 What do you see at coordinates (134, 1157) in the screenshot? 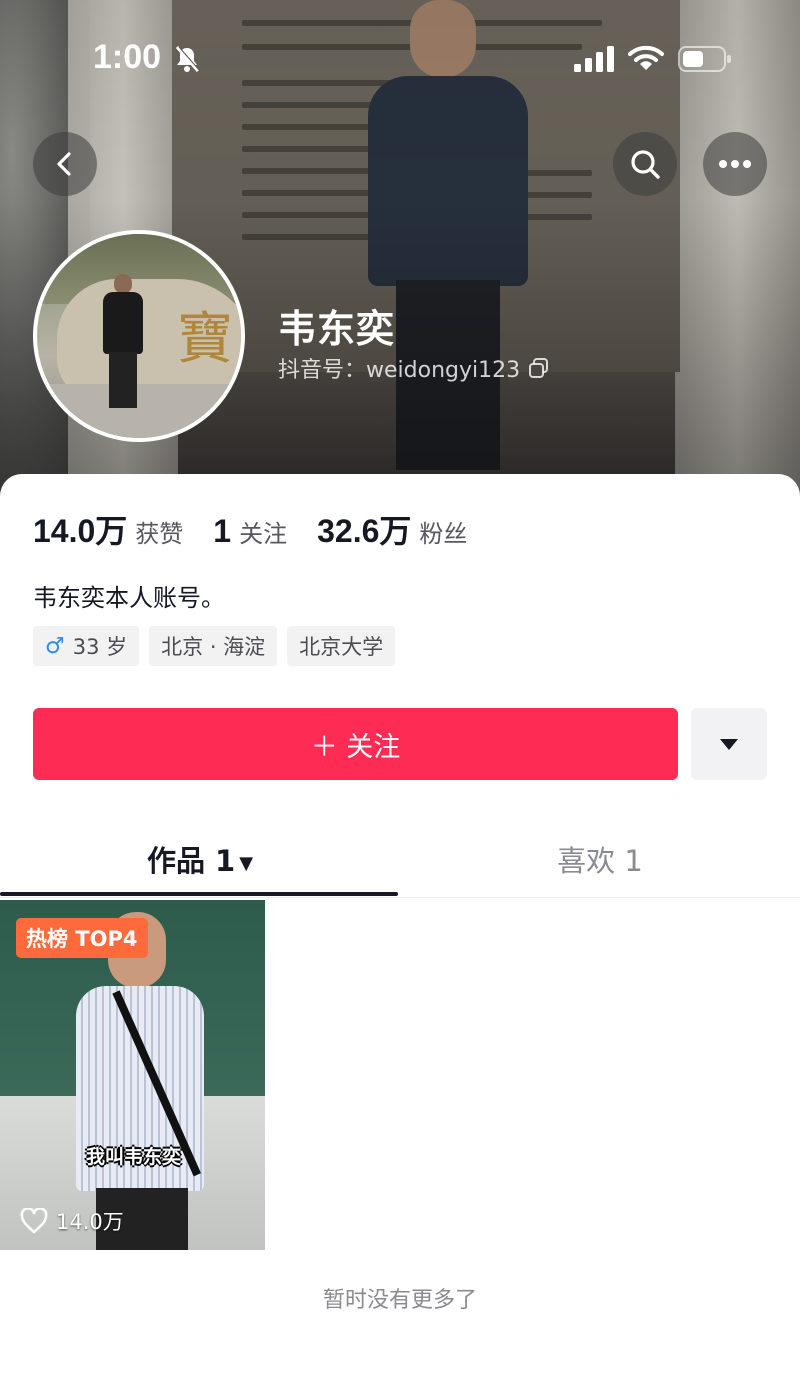
I see `video-caption: 我叫韦东奕` at bounding box center [134, 1157].